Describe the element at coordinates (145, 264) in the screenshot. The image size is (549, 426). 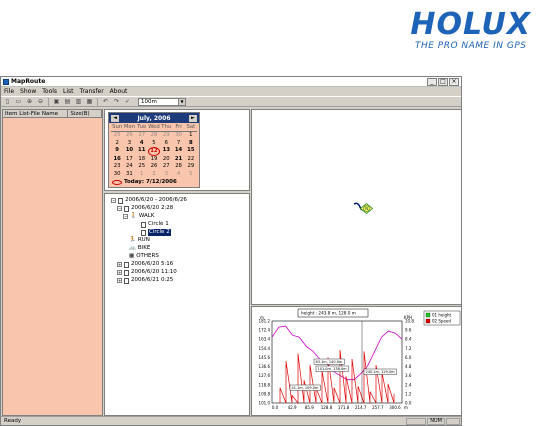
I see `tree-node-day: + 2006/6/20 5:16` at that location.